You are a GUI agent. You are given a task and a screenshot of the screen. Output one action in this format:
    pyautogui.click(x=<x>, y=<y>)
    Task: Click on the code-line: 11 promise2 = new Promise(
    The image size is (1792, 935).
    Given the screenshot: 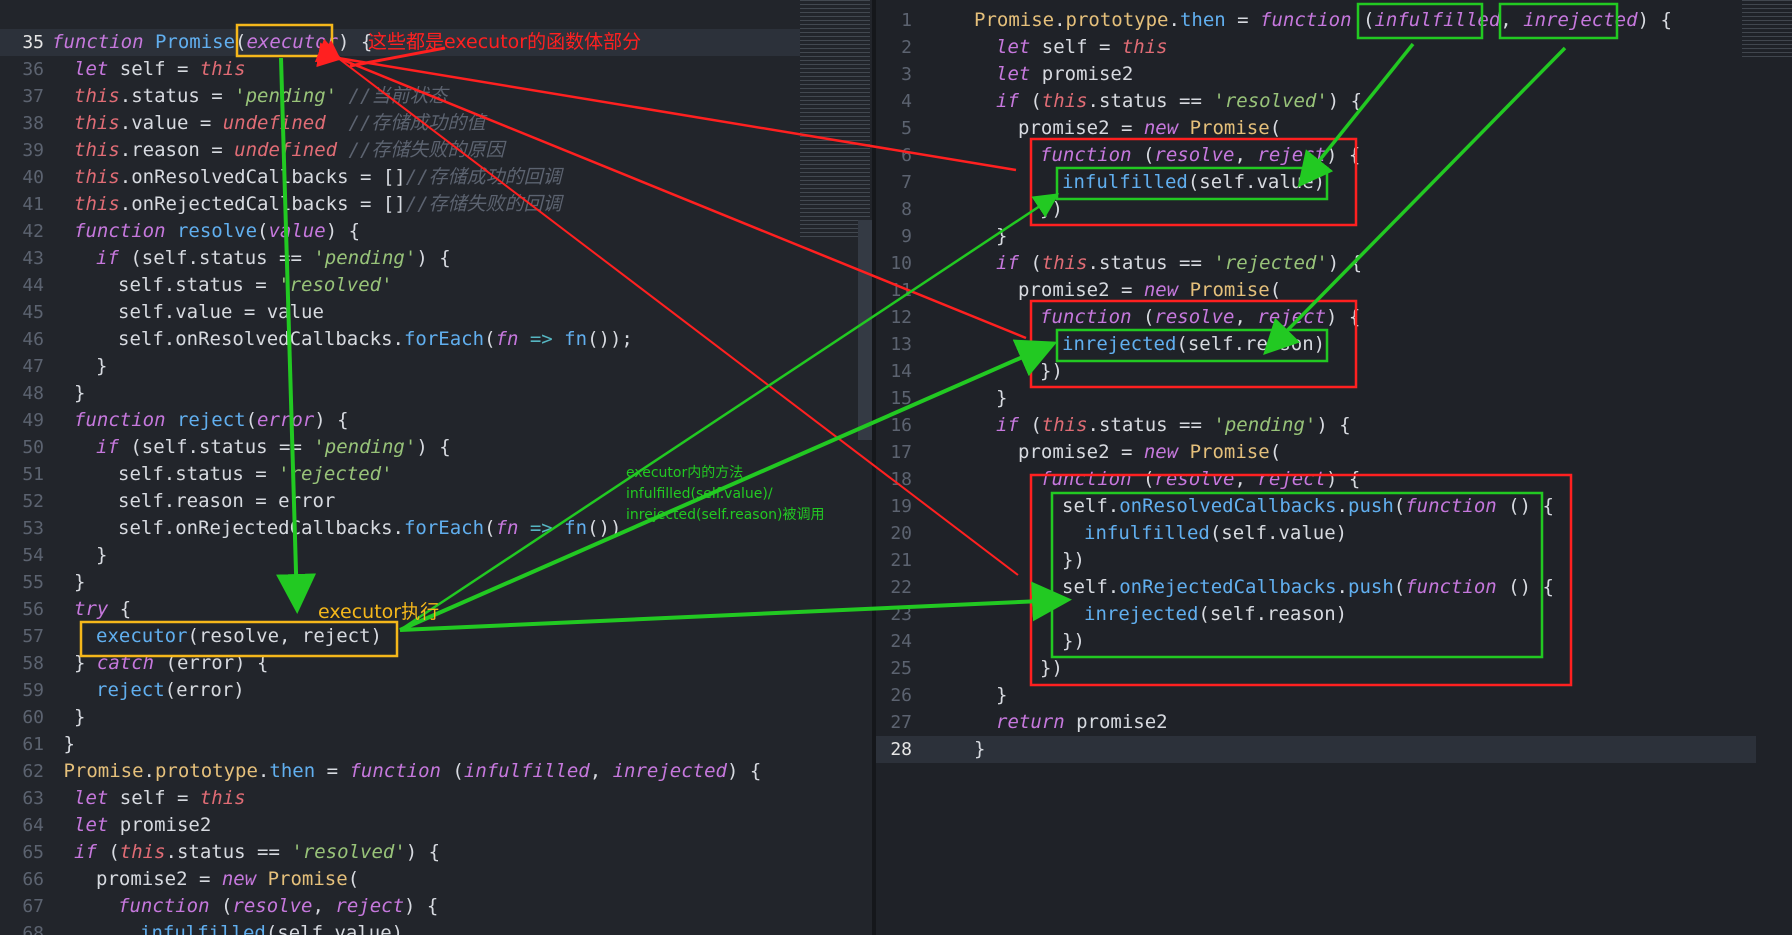 What is the action you would take?
    pyautogui.click(x=1316, y=290)
    